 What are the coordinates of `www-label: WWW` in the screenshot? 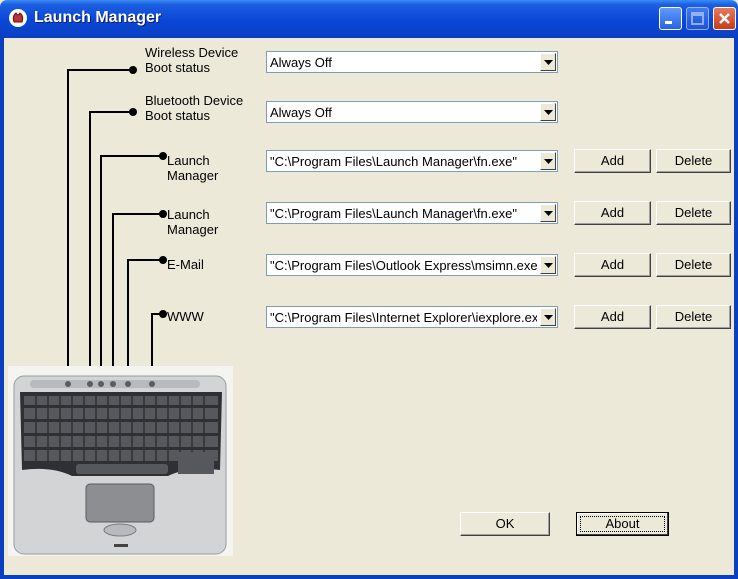 It's located at (185, 316).